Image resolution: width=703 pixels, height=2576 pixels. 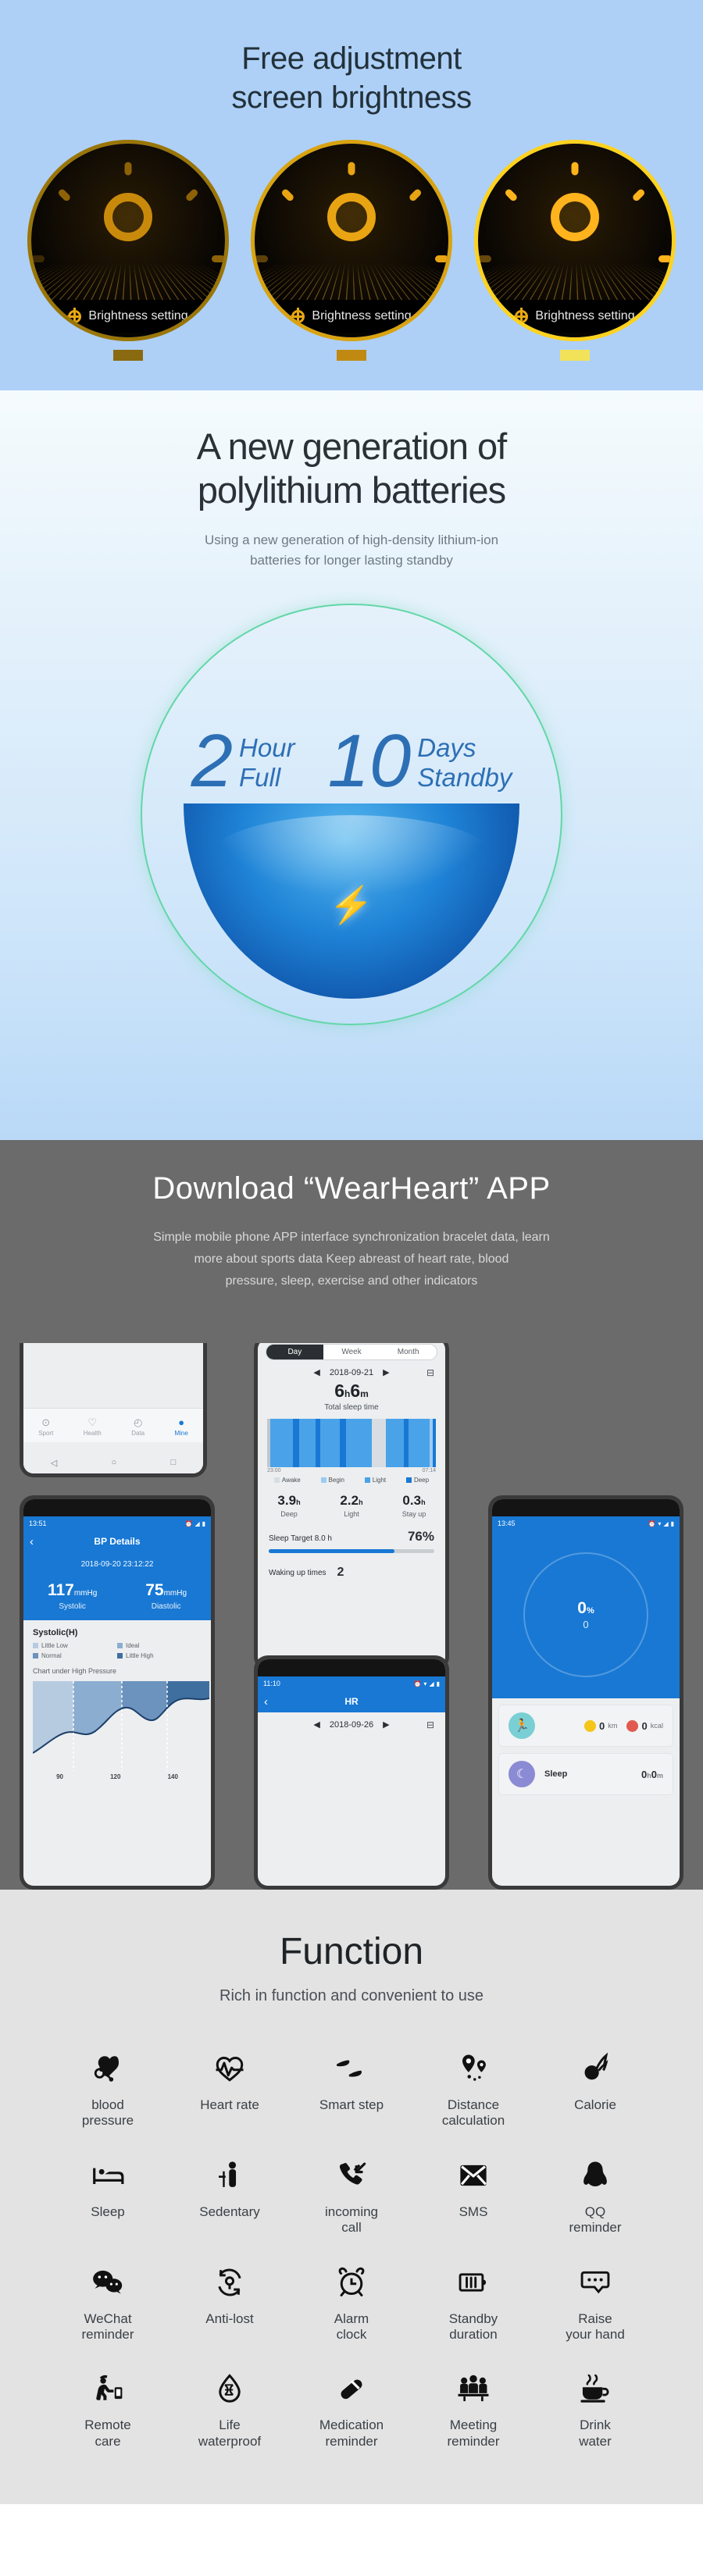 What do you see at coordinates (138, 1427) in the screenshot?
I see `tab-data: ◴ Data` at bounding box center [138, 1427].